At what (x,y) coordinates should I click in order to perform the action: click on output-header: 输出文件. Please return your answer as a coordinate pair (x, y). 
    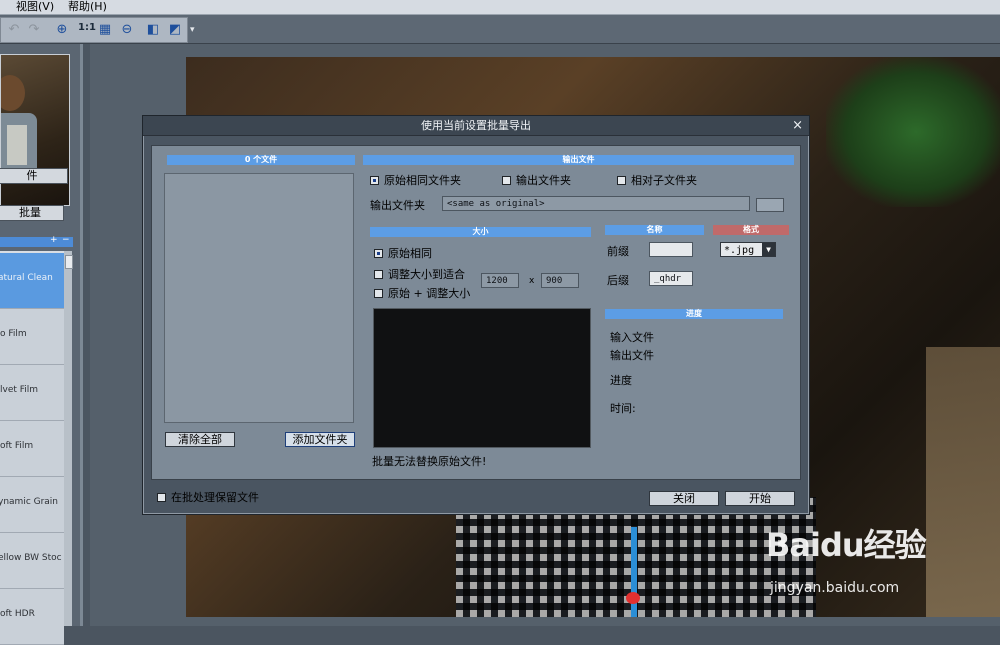
    Looking at the image, I should click on (578, 160).